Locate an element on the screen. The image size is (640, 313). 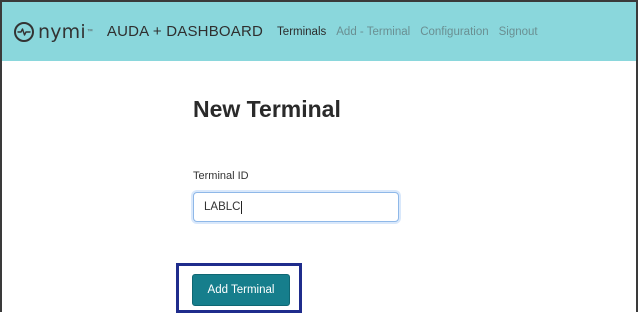
page-title: New Terminal is located at coordinates (267, 109).